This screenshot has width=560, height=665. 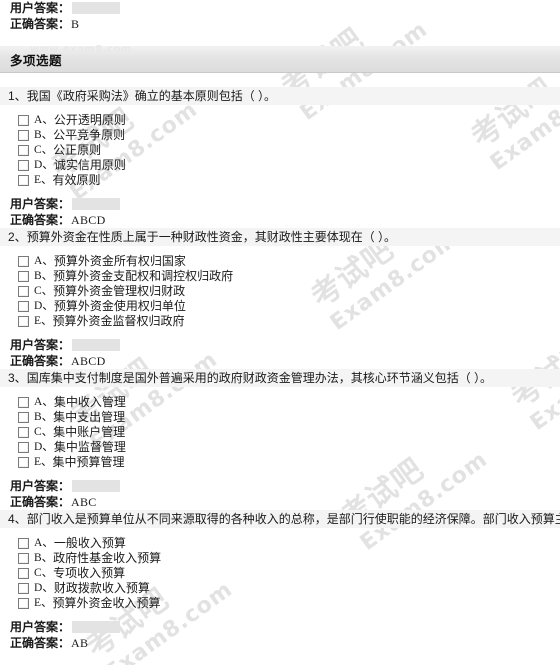 What do you see at coordinates (289, 573) in the screenshot?
I see `option-row: C、 专项收入预算` at bounding box center [289, 573].